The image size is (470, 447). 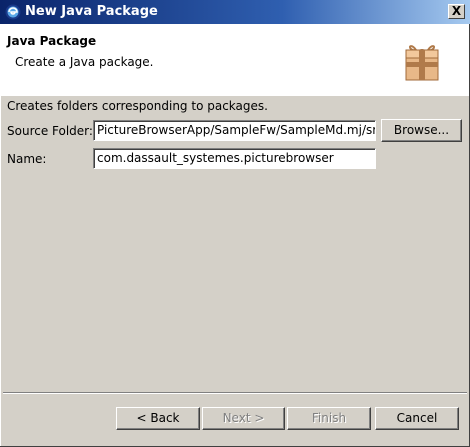 I want to click on cancel-button: Cancel, so click(x=417, y=418).